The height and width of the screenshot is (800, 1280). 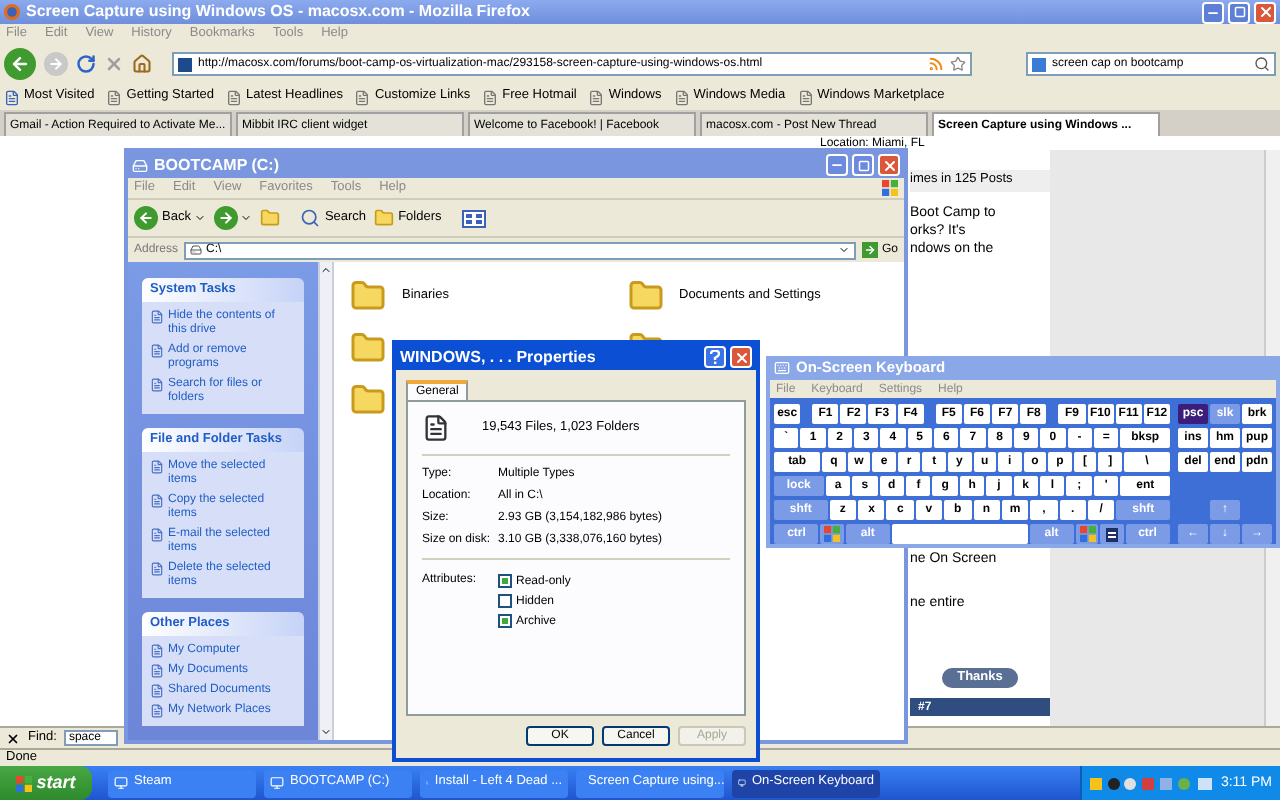 I want to click on stop-icon, so click(x=114, y=64).